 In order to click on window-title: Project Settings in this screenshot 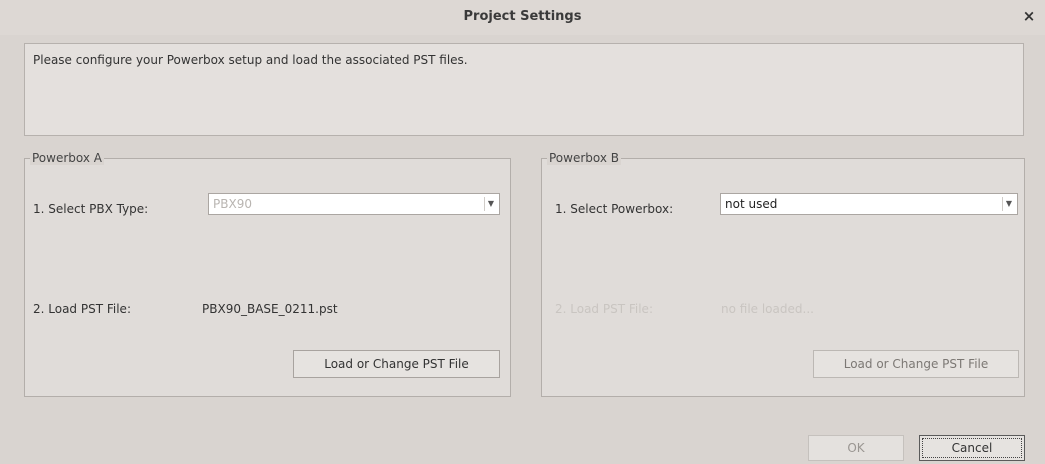, I will do `click(522, 16)`.